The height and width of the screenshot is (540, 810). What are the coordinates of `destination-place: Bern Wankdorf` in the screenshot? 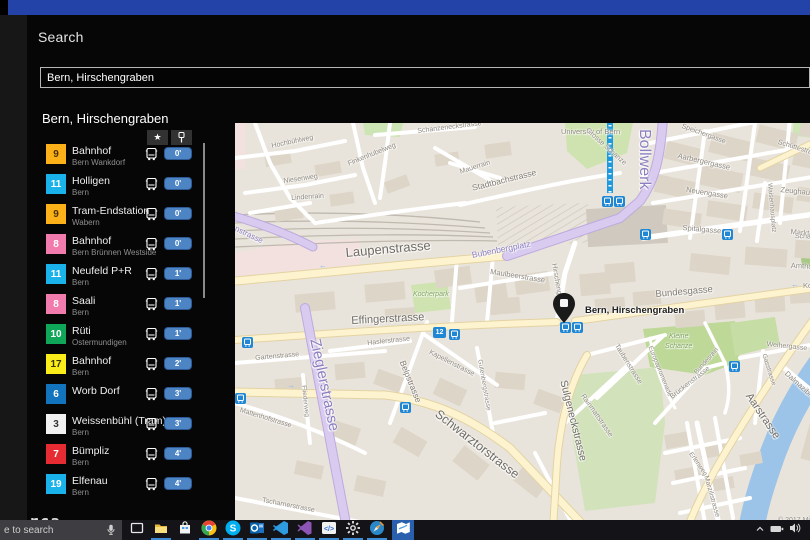 It's located at (99, 162).